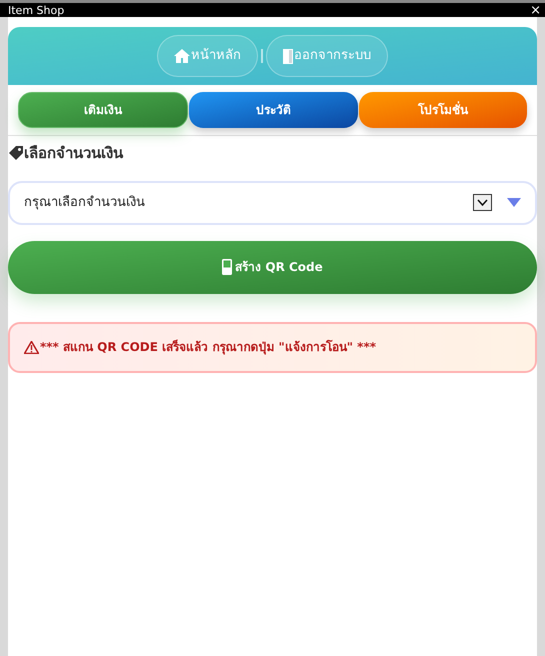 This screenshot has height=656, width=545. What do you see at coordinates (207, 56) in the screenshot?
I see `nav-button: หน้าหลัก` at bounding box center [207, 56].